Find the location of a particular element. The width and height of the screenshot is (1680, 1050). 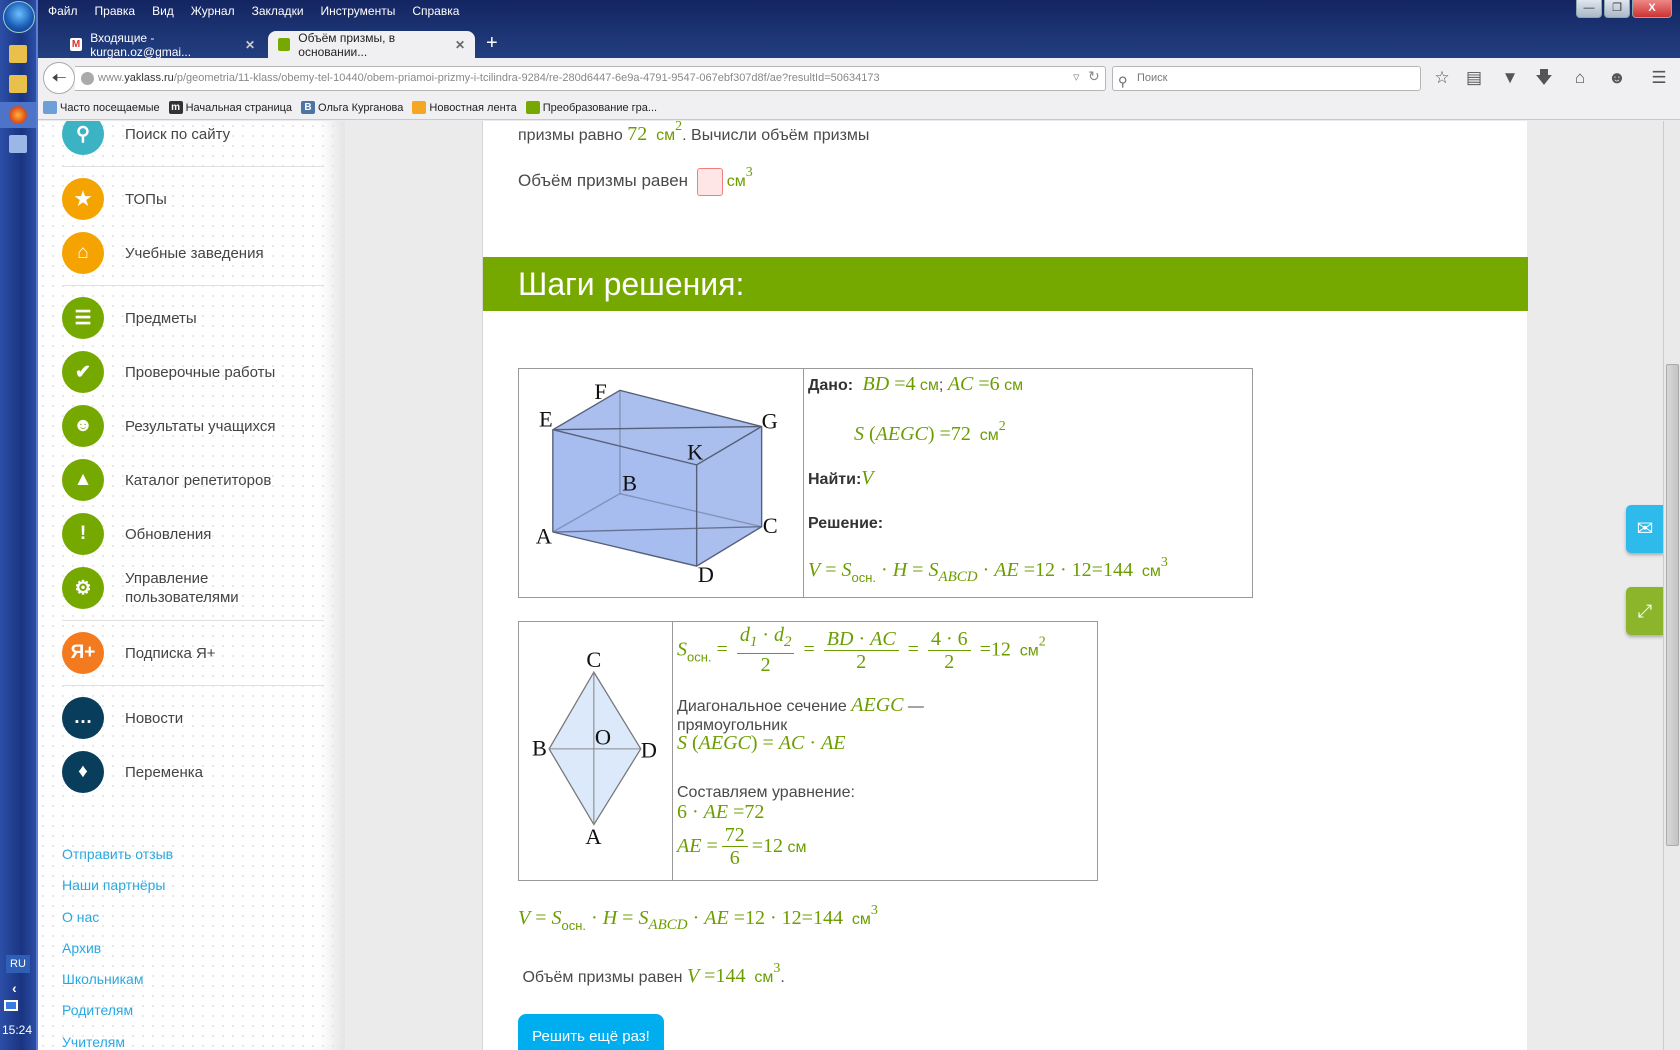

bookmark-start-page: m Начальная страница is located at coordinates (230, 107).